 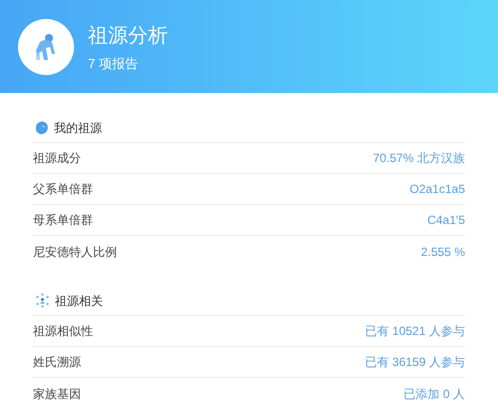 I want to click on row-value: C4a1'5, so click(x=446, y=220).